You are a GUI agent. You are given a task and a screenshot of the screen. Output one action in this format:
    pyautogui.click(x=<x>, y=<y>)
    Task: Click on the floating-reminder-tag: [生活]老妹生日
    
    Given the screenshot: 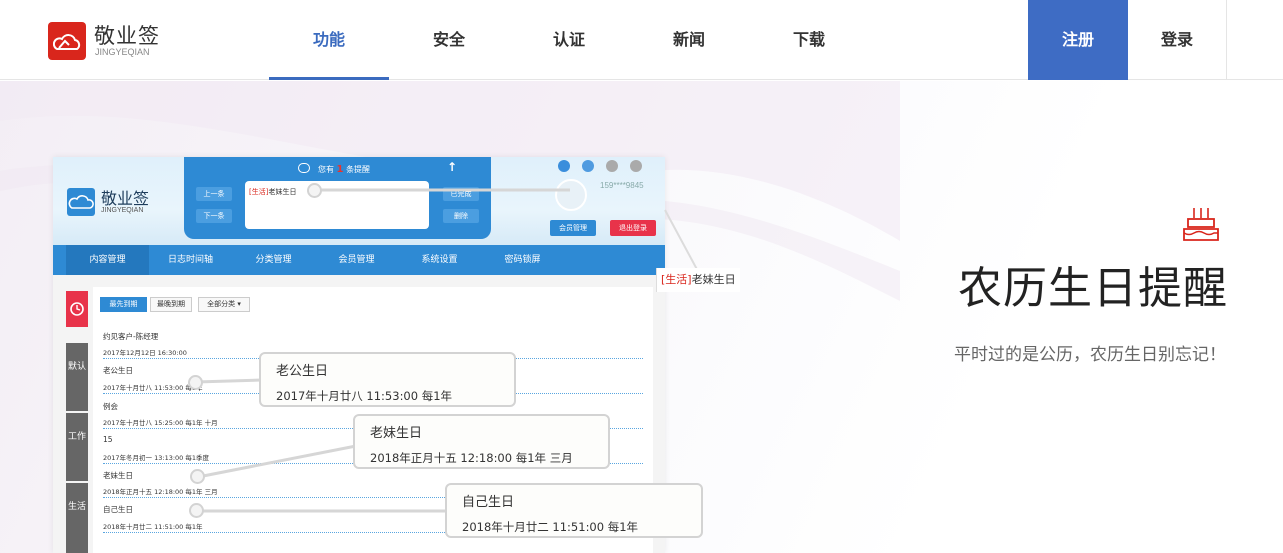 What is the action you would take?
    pyautogui.click(x=698, y=280)
    